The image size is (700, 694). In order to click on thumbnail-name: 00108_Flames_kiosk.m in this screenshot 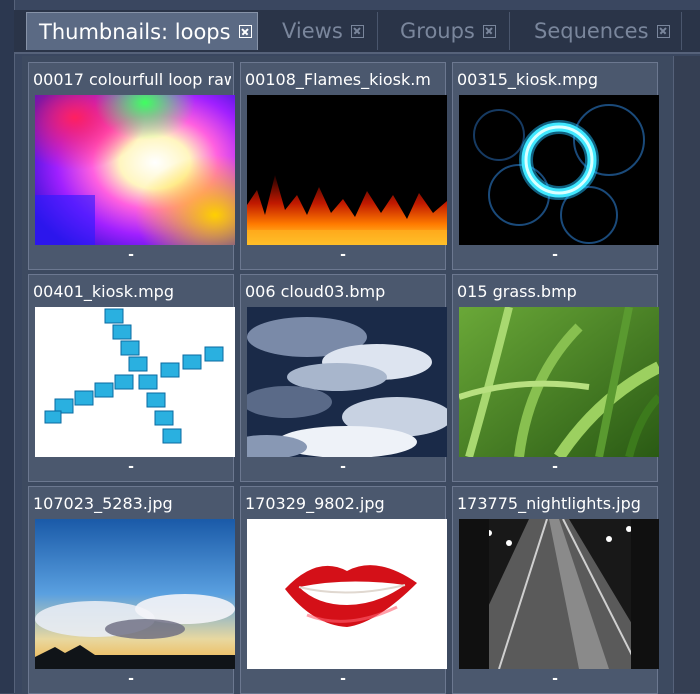, I will do `click(338, 79)`.